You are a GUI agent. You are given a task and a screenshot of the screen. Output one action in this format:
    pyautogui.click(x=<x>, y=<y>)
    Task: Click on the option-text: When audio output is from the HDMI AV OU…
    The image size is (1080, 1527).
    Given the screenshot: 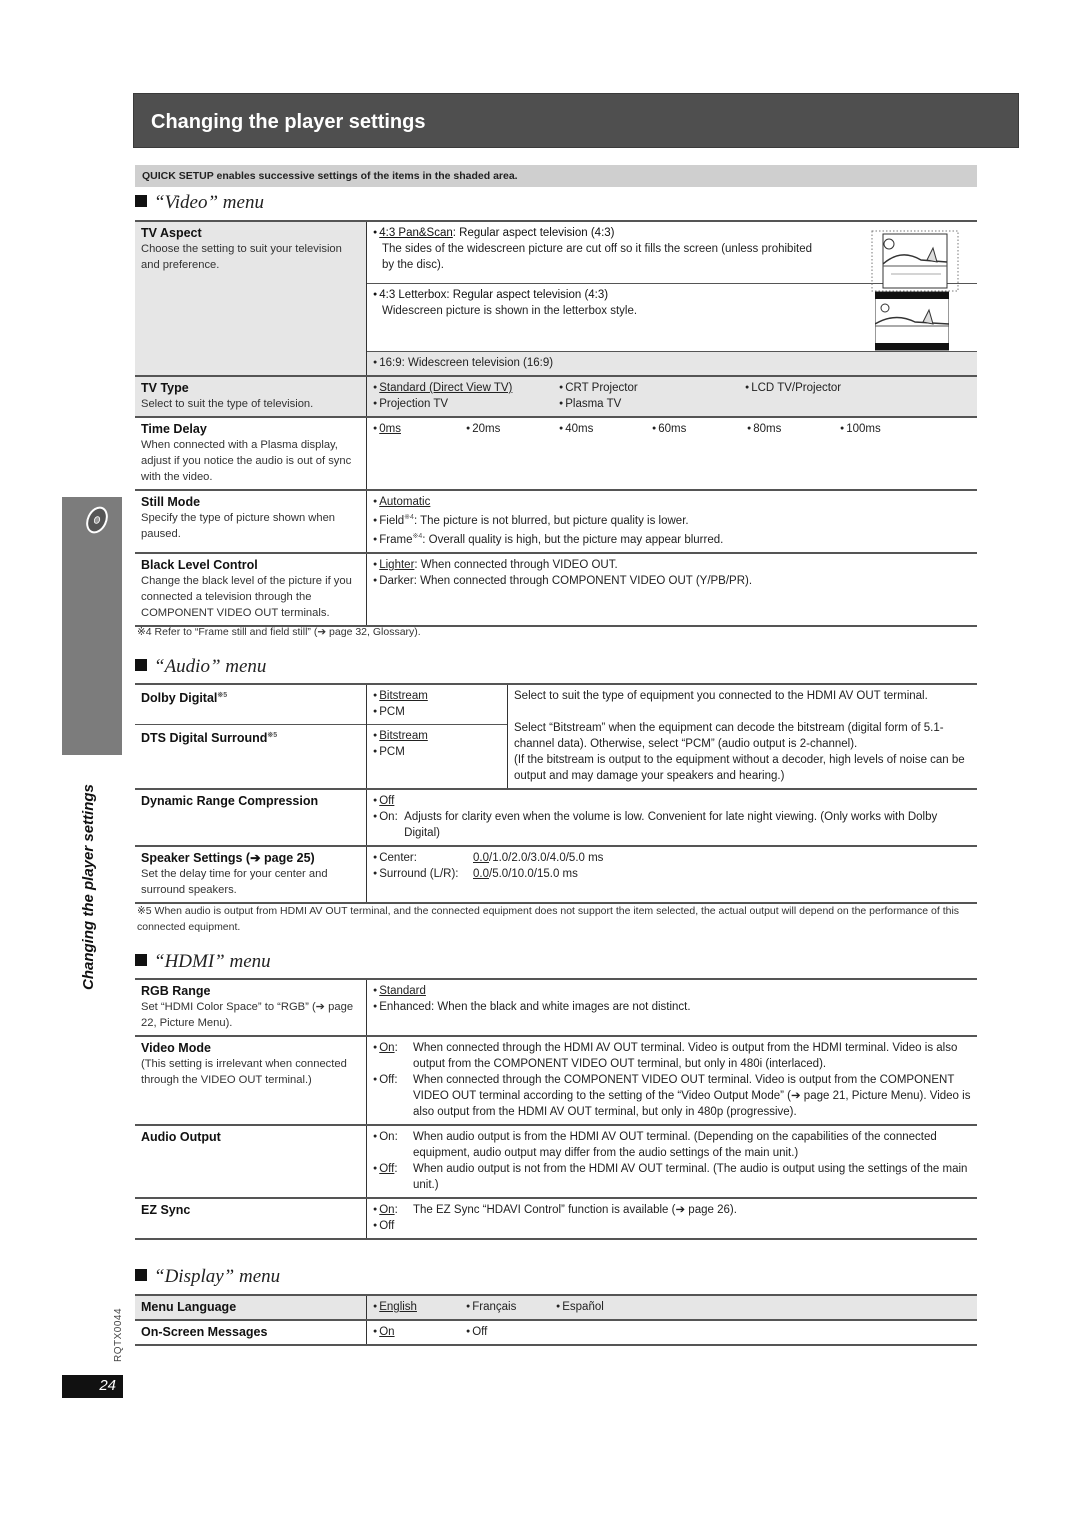 What is the action you would take?
    pyautogui.click(x=675, y=1145)
    